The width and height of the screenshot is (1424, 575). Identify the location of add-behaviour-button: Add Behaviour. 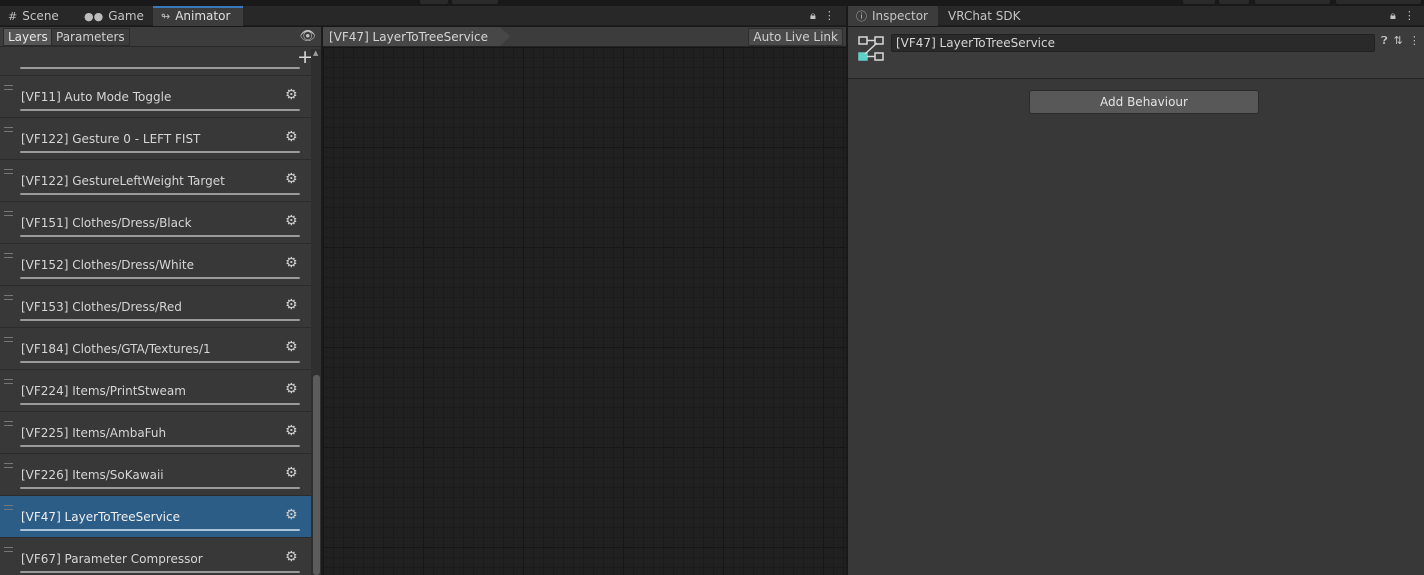
(1144, 102).